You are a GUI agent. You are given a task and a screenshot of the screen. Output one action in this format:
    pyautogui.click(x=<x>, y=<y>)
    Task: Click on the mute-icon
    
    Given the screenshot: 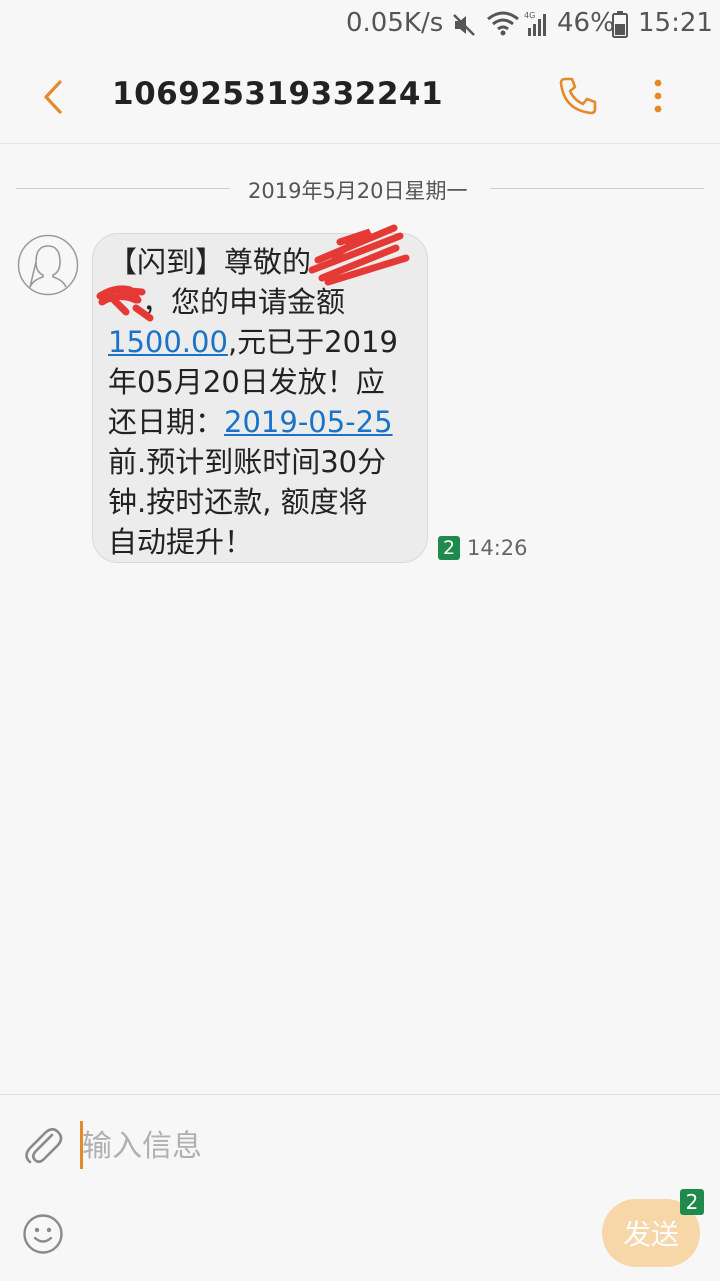 What is the action you would take?
    pyautogui.click(x=464, y=25)
    